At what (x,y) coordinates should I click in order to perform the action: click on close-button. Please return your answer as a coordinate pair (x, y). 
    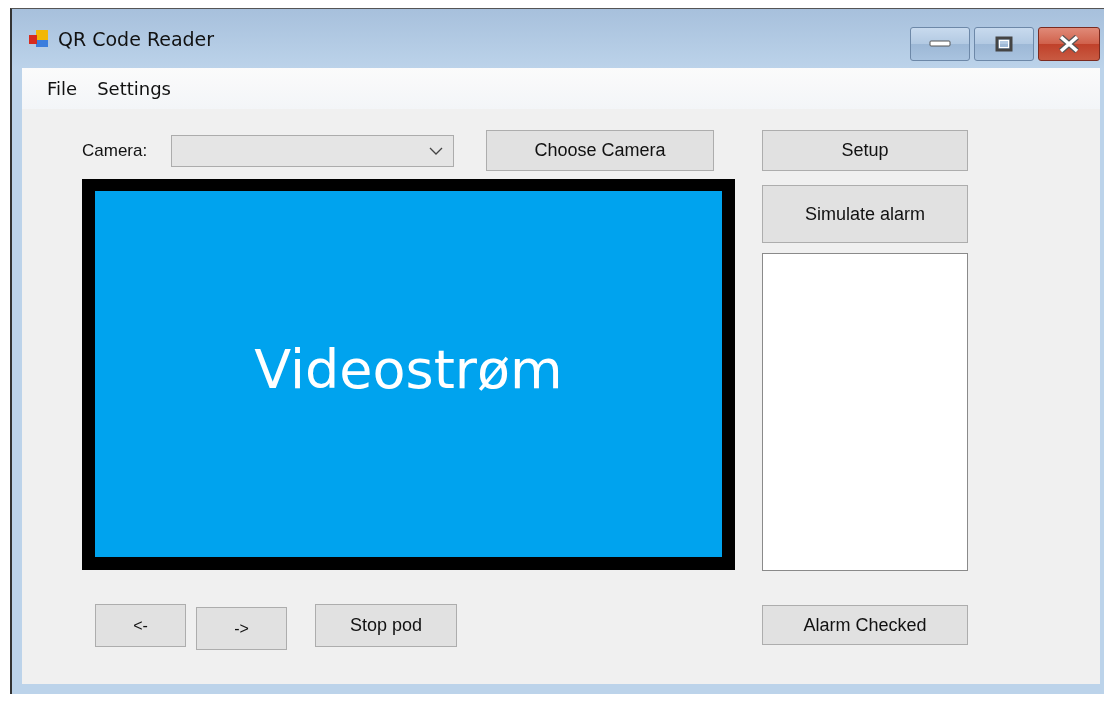
    Looking at the image, I should click on (1069, 44).